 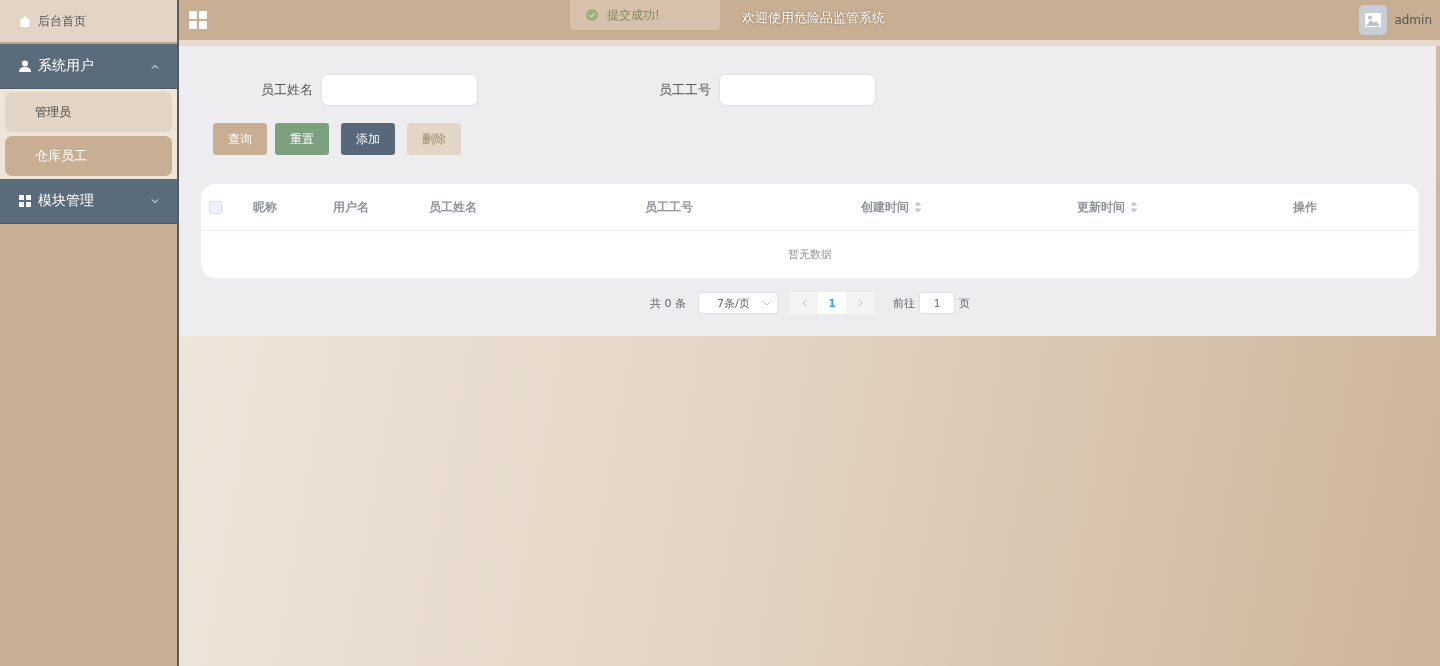 I want to click on column-header: 操作, so click(x=1305, y=207).